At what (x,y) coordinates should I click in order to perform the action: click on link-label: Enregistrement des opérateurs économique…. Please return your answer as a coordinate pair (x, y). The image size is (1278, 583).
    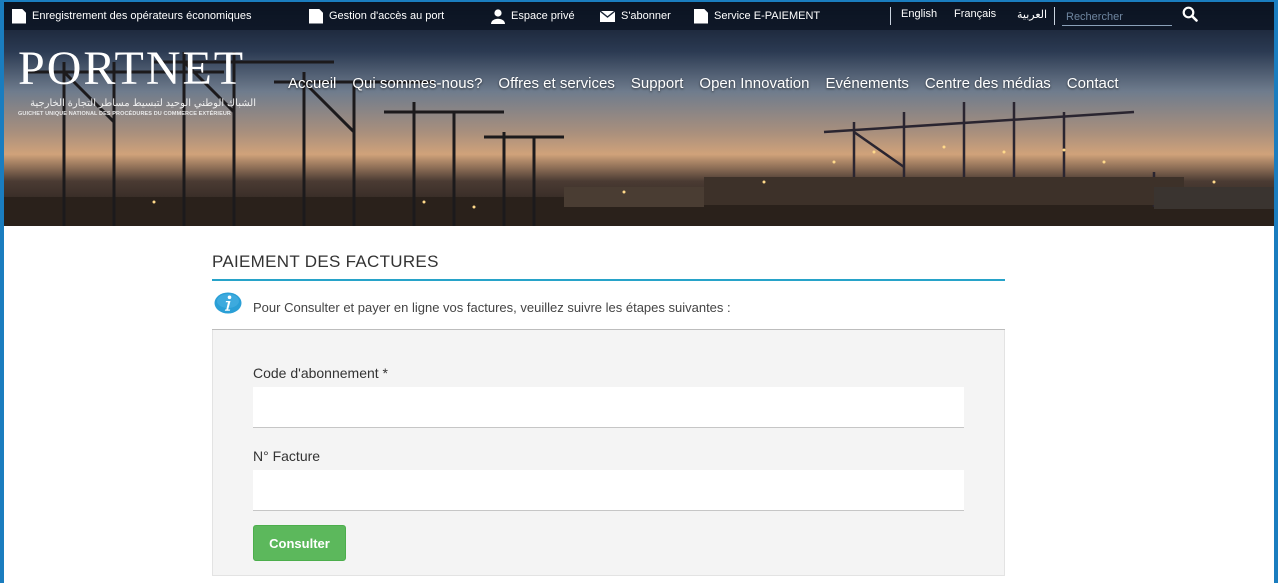
    Looking at the image, I should click on (142, 16).